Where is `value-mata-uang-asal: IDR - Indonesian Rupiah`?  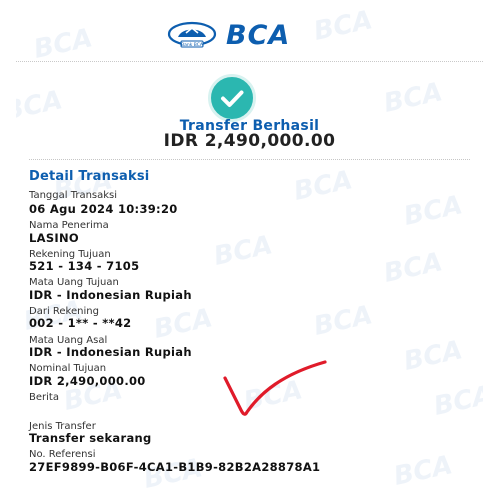
value-mata-uang-asal: IDR - Indonesian Rupiah is located at coordinates (110, 352).